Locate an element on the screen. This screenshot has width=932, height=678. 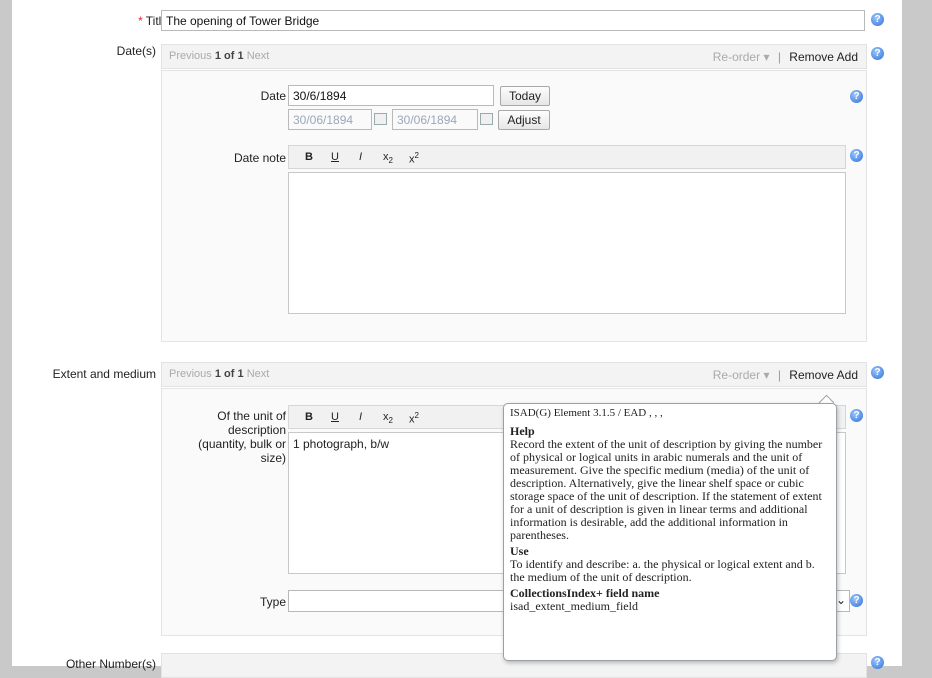
tooltip-reference: ISAD(G) Element 3.1.5 / EAD , , , is located at coordinates (586, 413).